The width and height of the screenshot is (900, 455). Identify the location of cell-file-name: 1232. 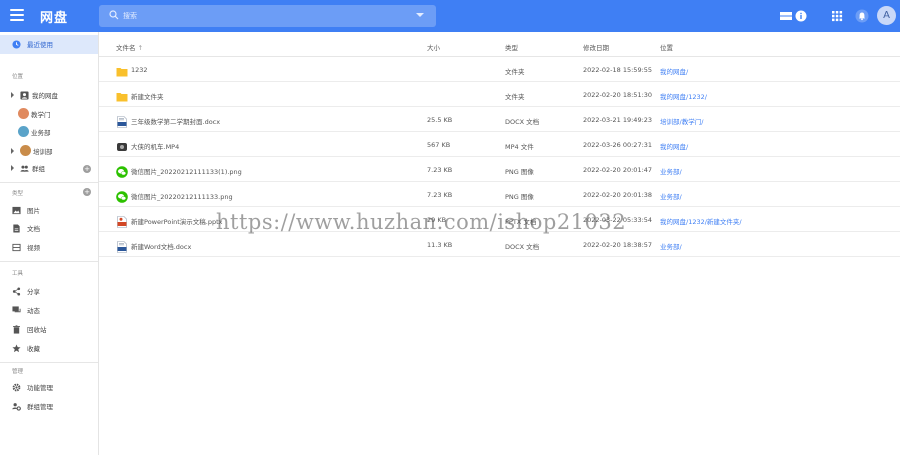
(139, 70).